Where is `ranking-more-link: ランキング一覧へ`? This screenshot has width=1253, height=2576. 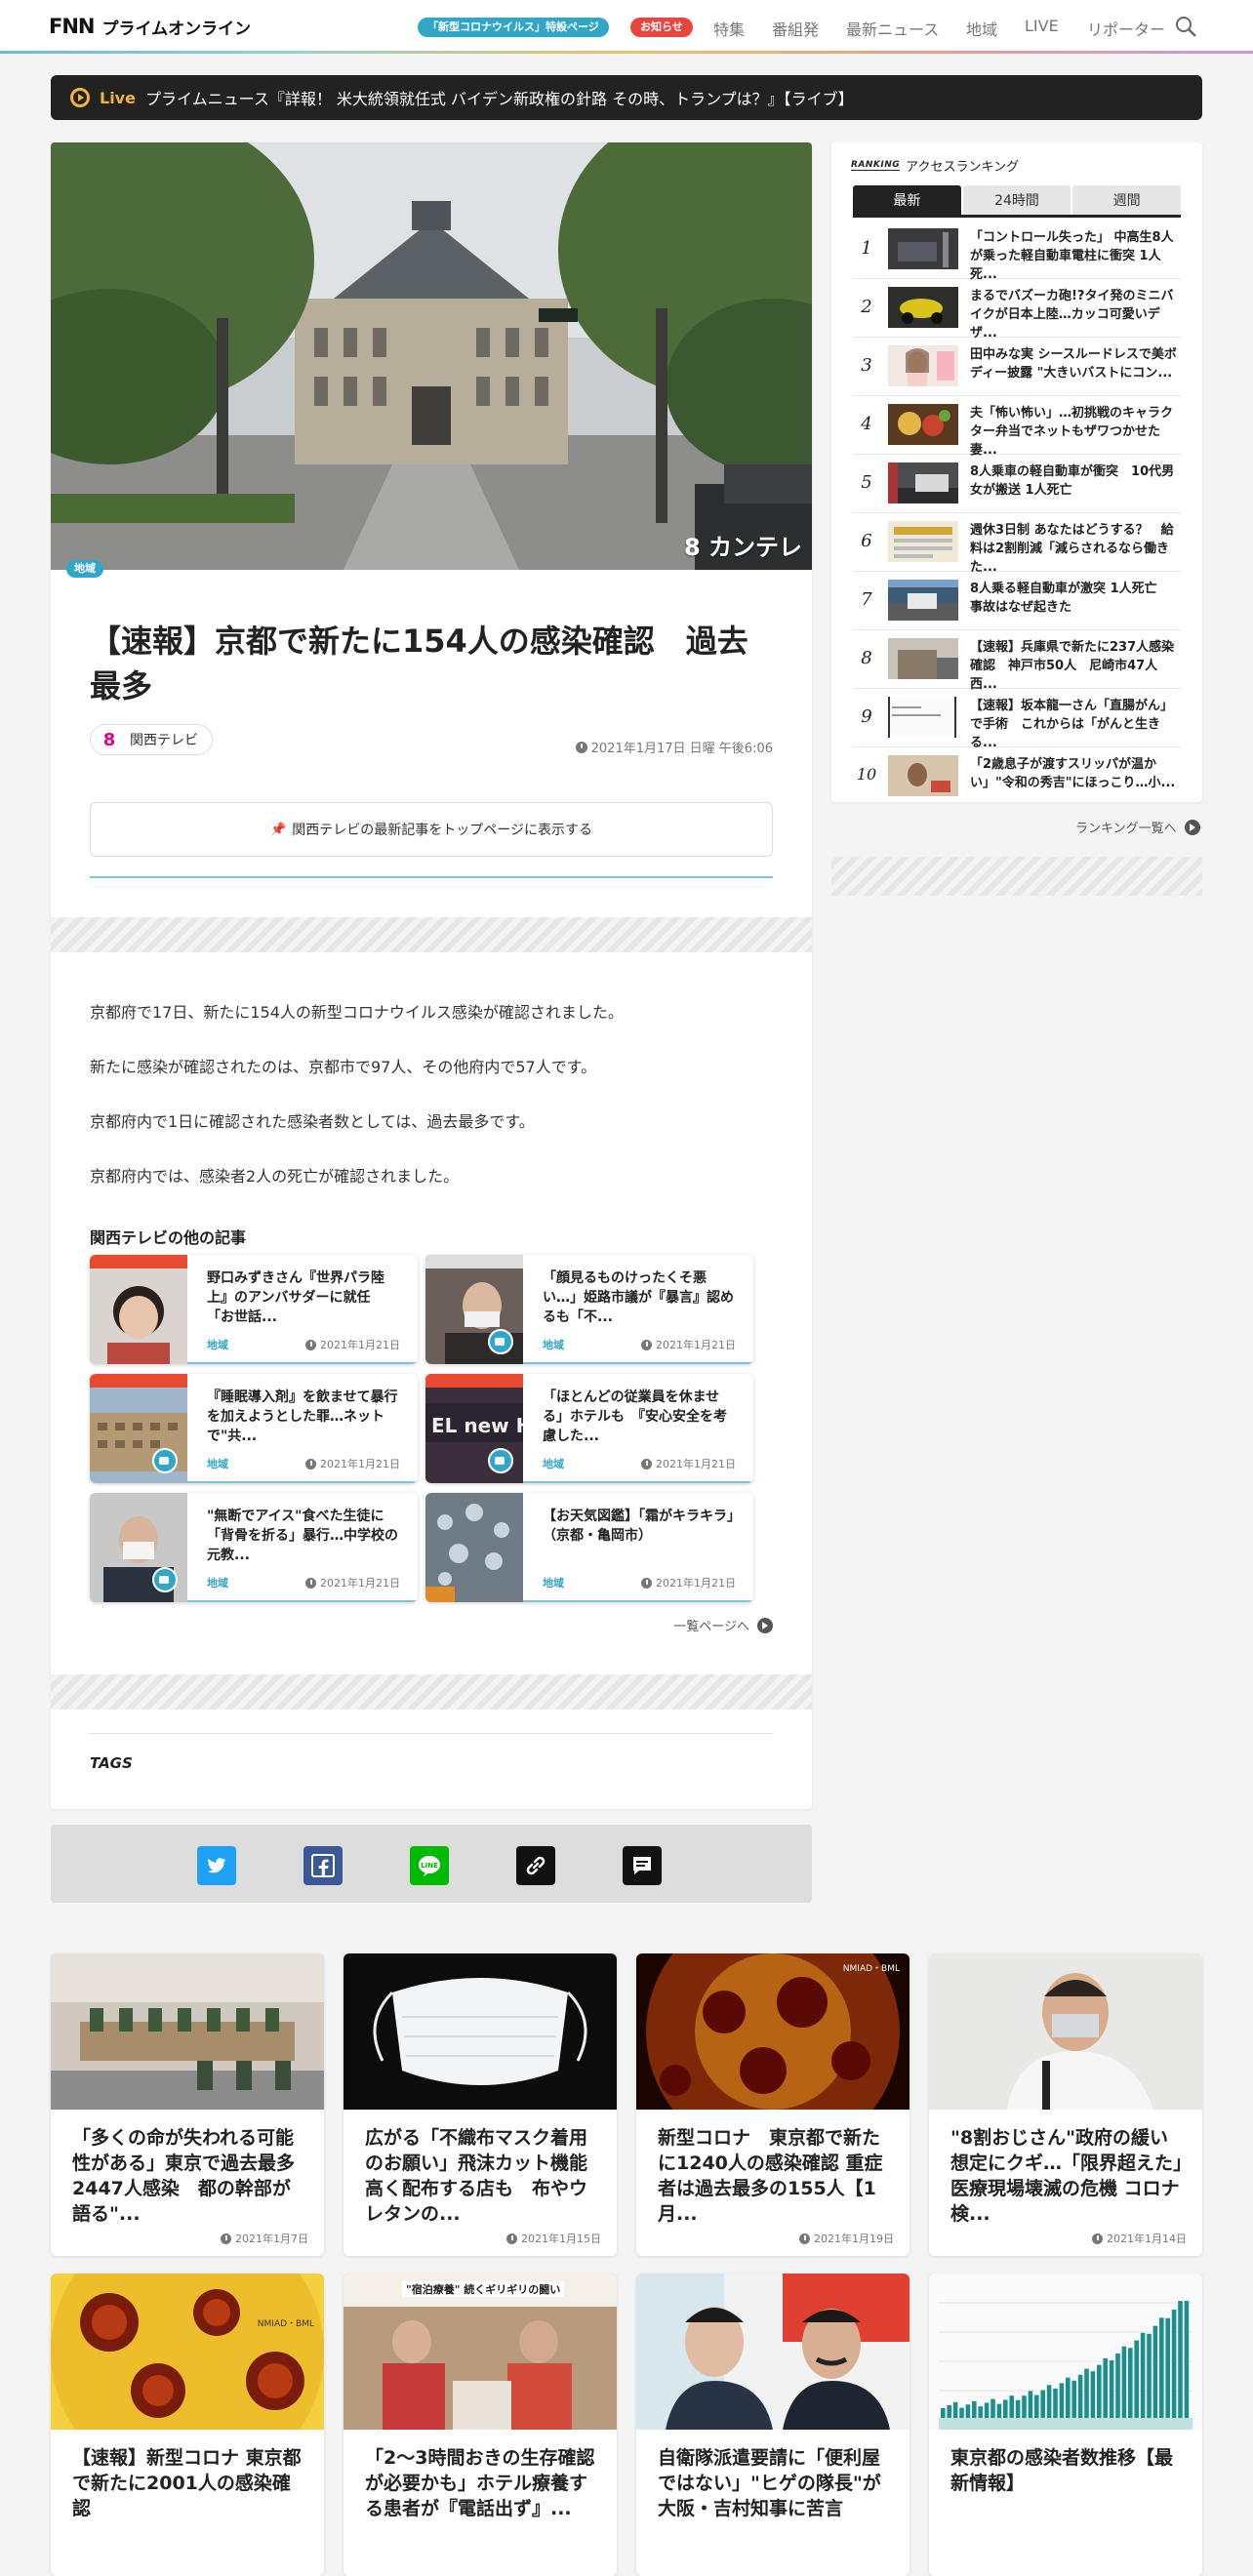
ranking-more-link: ランキング一覧へ is located at coordinates (1137, 827).